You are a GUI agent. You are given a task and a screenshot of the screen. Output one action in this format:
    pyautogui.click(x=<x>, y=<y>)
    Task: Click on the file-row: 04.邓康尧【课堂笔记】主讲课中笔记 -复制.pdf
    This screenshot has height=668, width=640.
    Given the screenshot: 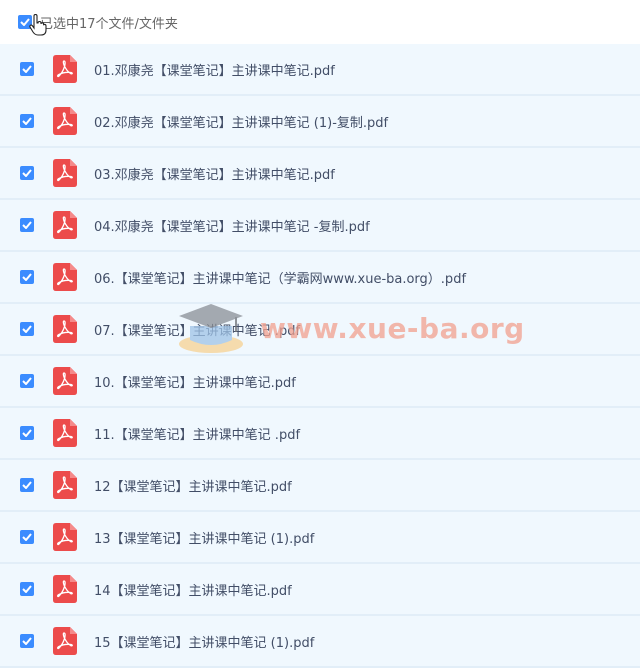 What is the action you would take?
    pyautogui.click(x=320, y=226)
    